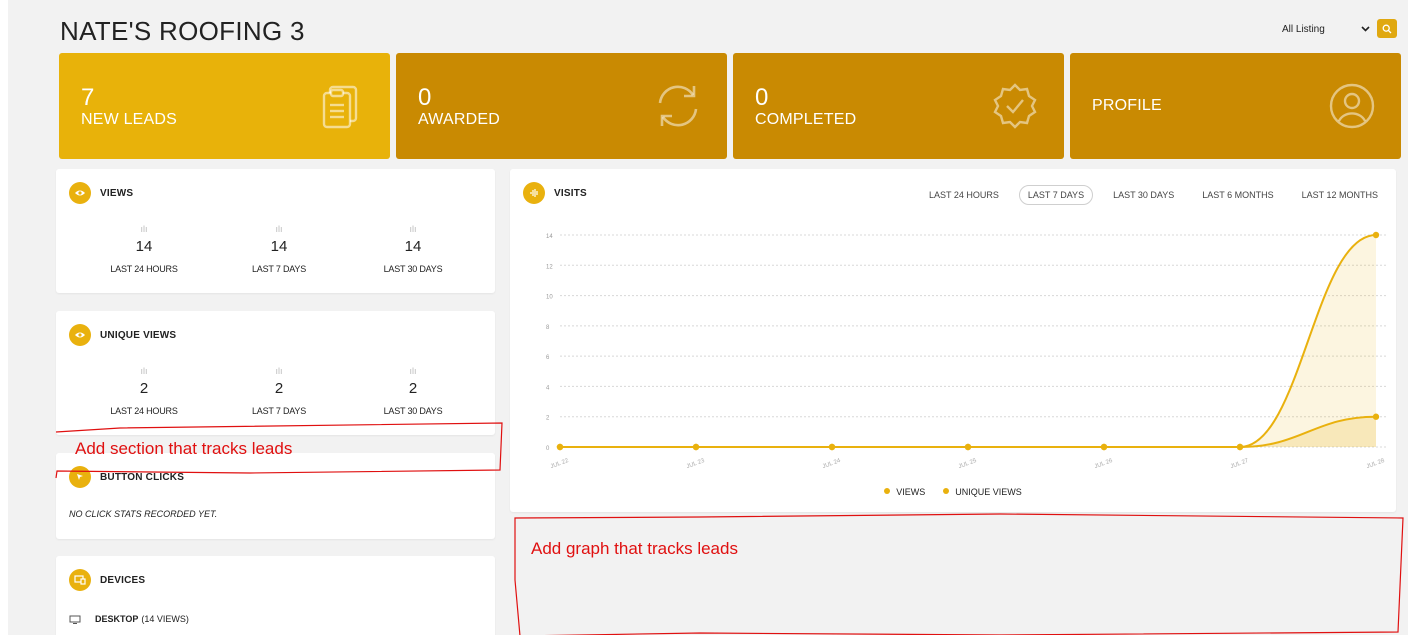 This screenshot has width=1411, height=635. What do you see at coordinates (129, 119) in the screenshot?
I see `new-leads-label: NEW LEADS` at bounding box center [129, 119].